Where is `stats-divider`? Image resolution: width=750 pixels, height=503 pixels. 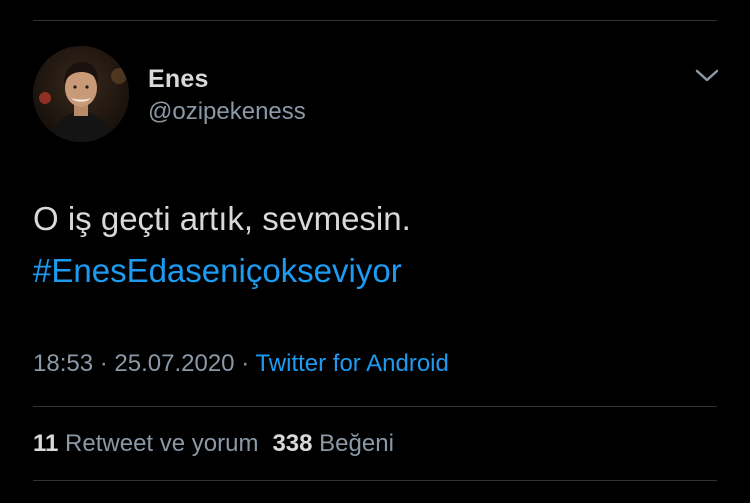
stats-divider is located at coordinates (375, 406).